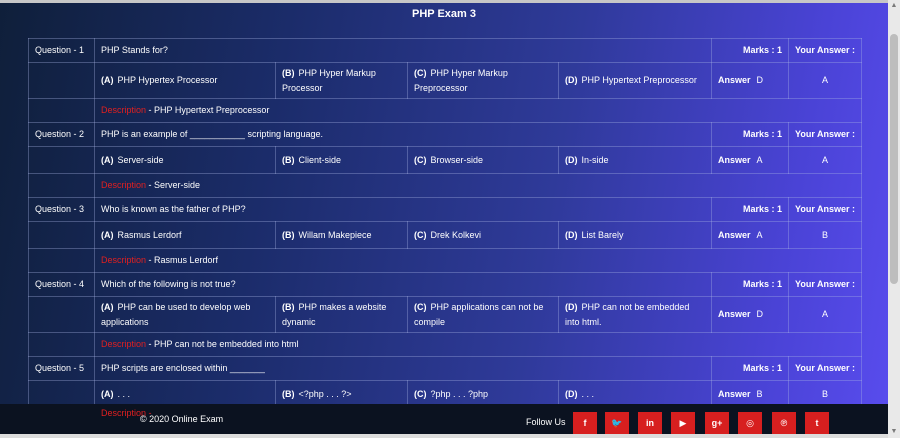 The height and width of the screenshot is (438, 900). What do you see at coordinates (403, 50) in the screenshot?
I see `question-text: PHP Stands for?` at bounding box center [403, 50].